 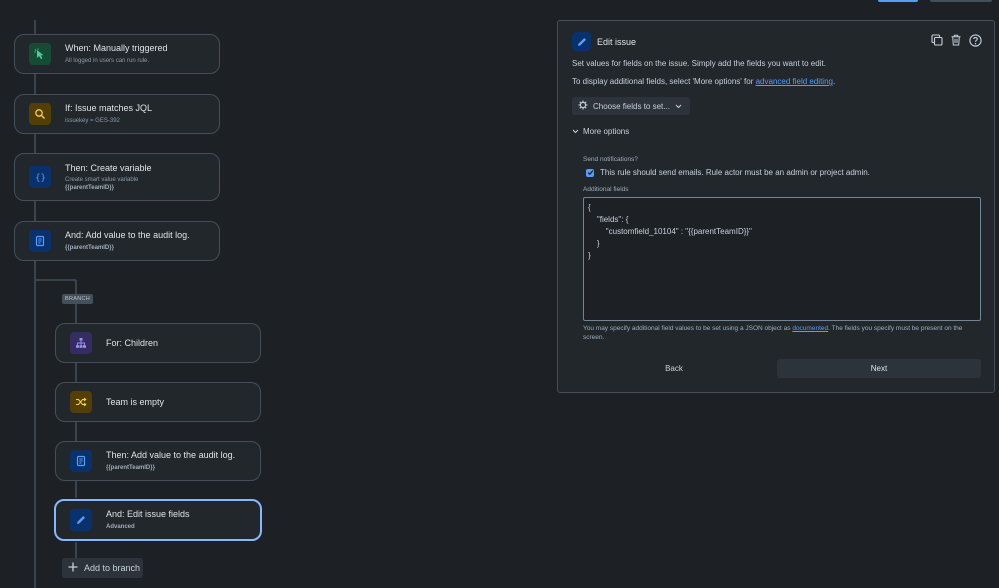 What do you see at coordinates (975, 40) in the screenshot?
I see `help-icon` at bounding box center [975, 40].